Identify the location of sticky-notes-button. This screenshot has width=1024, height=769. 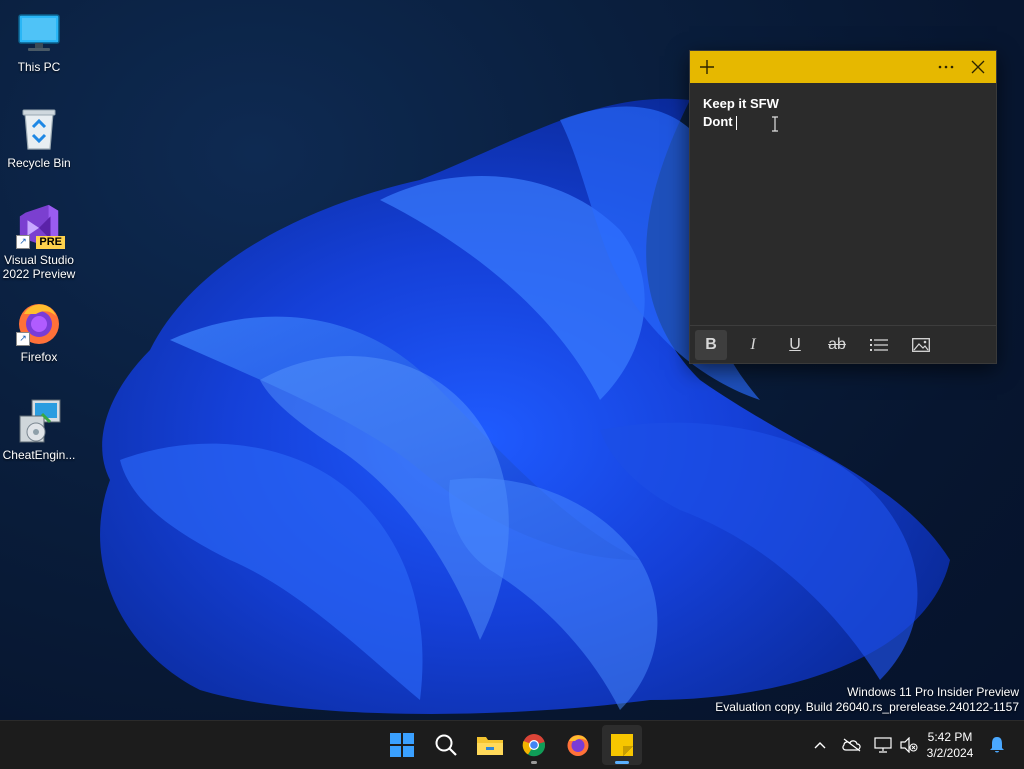
(622, 745).